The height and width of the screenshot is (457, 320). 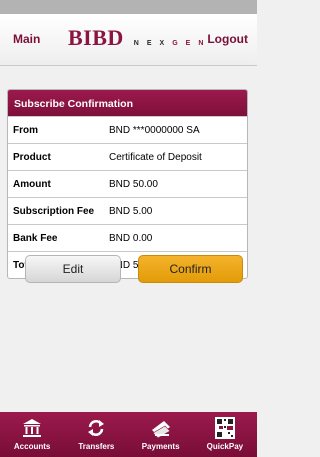 I want to click on detail-row-subscription-fee: Subscription Fee BND 5.00, so click(x=127, y=210).